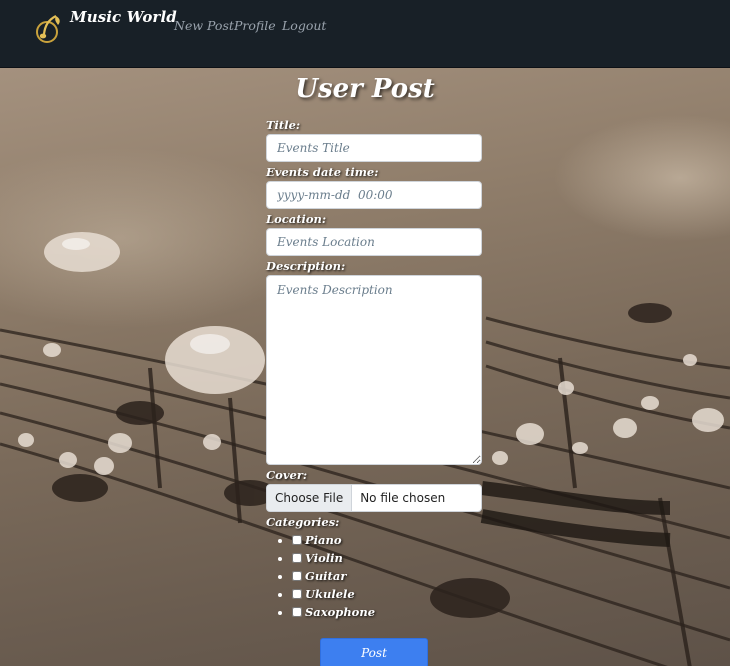  I want to click on cover-label: Cover:, so click(287, 475).